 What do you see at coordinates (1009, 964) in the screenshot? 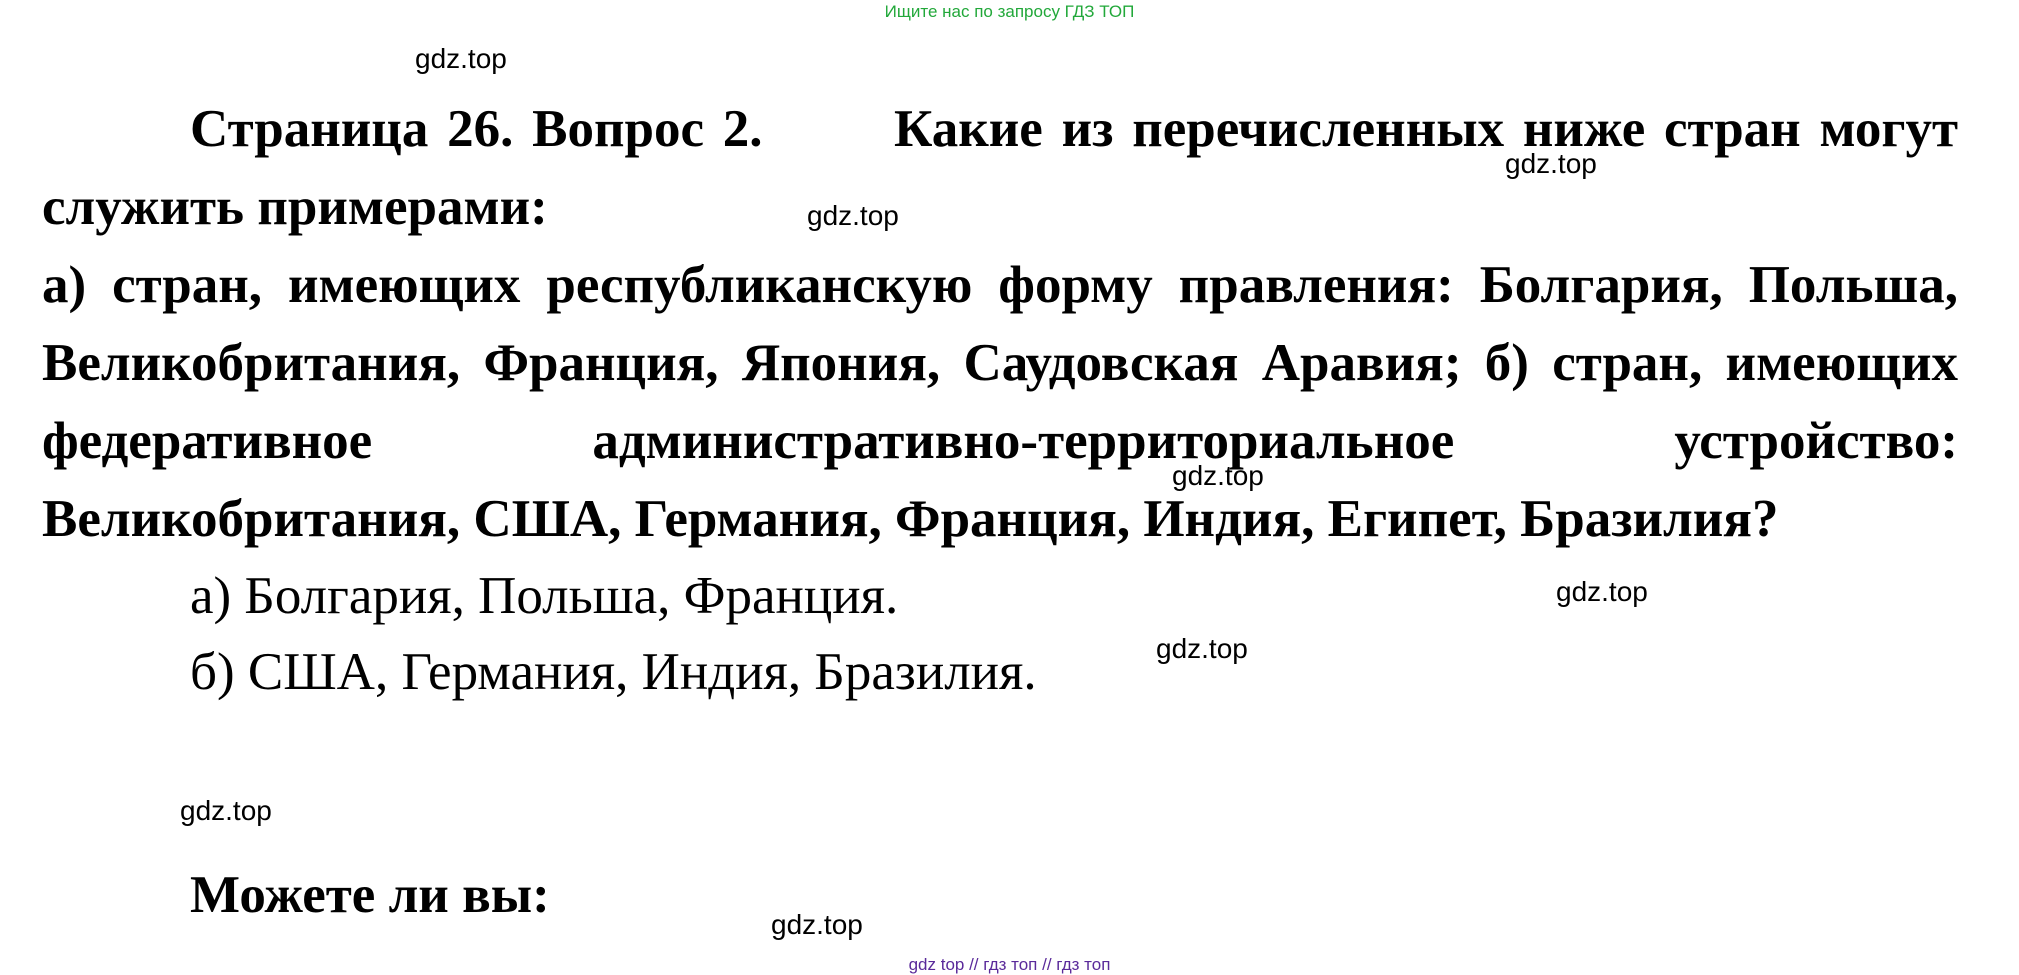
I see `footer-watermark: gdz top // гдз топ // гдз топ` at bounding box center [1009, 964].